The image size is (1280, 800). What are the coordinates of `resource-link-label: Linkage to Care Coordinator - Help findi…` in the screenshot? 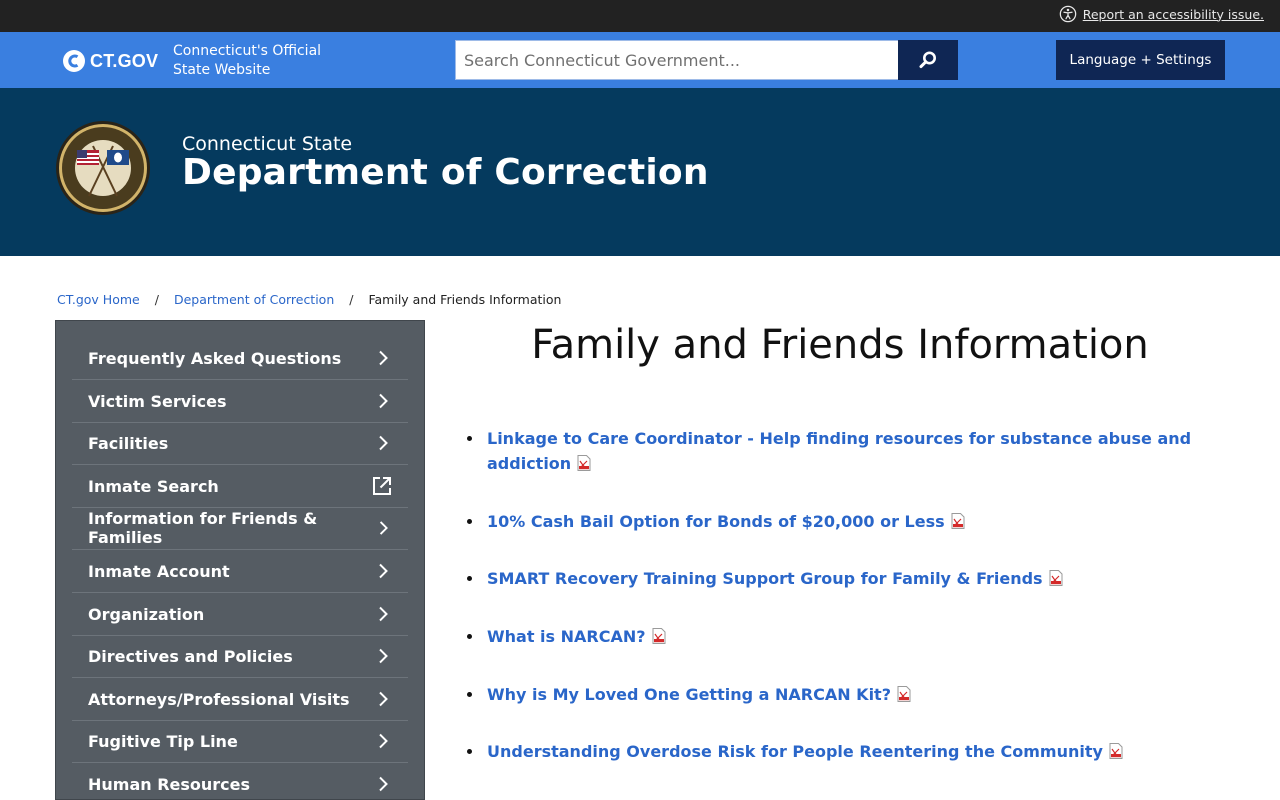 It's located at (839, 451).